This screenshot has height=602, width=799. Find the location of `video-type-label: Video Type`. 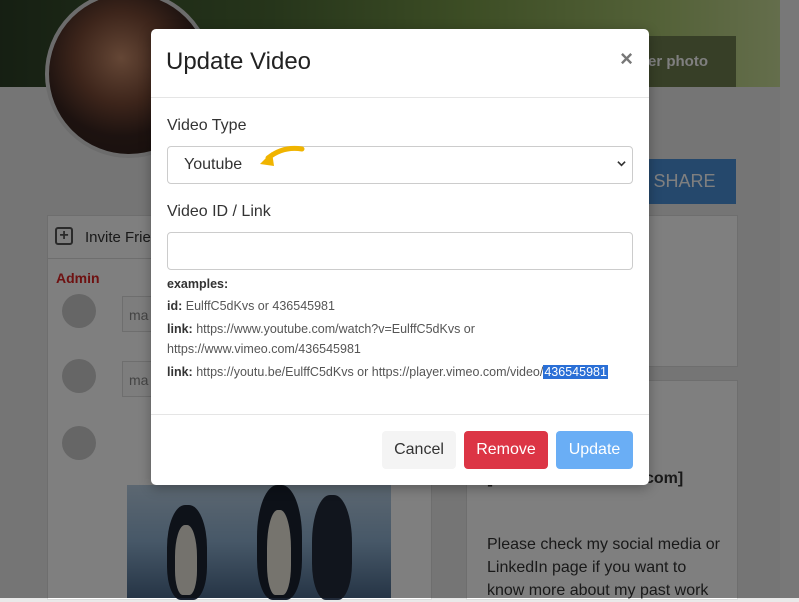

video-type-label: Video Type is located at coordinates (207, 125).